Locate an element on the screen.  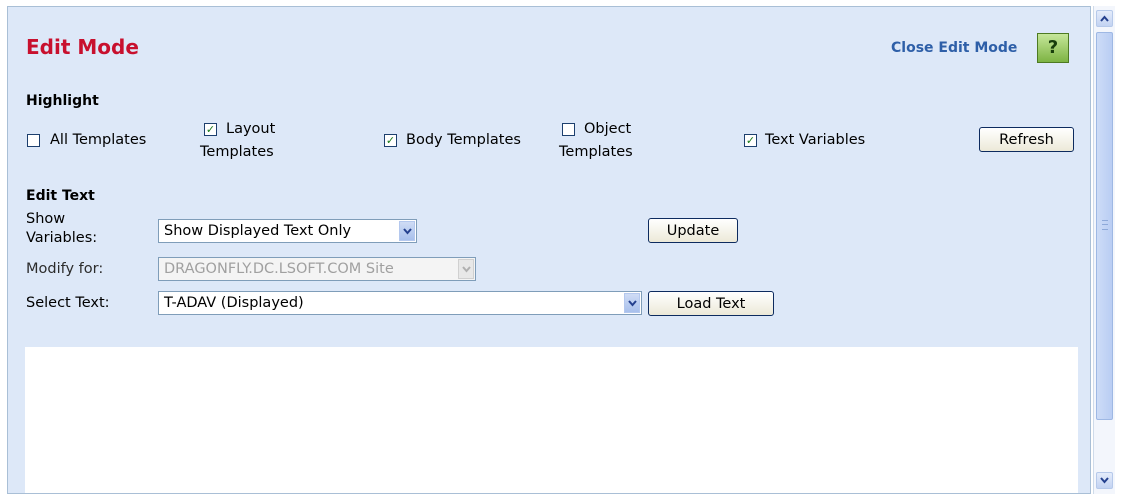
text-variables-label: Text Variables is located at coordinates (815, 140).